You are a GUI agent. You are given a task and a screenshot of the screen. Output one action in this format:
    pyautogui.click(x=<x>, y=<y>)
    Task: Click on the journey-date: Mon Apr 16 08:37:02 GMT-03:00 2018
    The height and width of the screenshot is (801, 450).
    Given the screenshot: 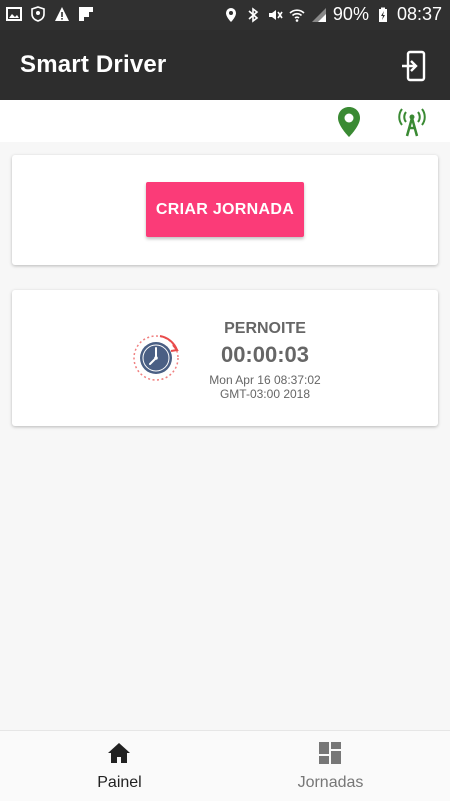 What is the action you would take?
    pyautogui.click(x=265, y=387)
    